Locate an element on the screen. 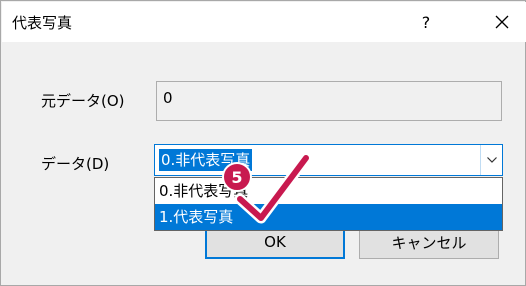  original-data-value: 0 is located at coordinates (168, 98).